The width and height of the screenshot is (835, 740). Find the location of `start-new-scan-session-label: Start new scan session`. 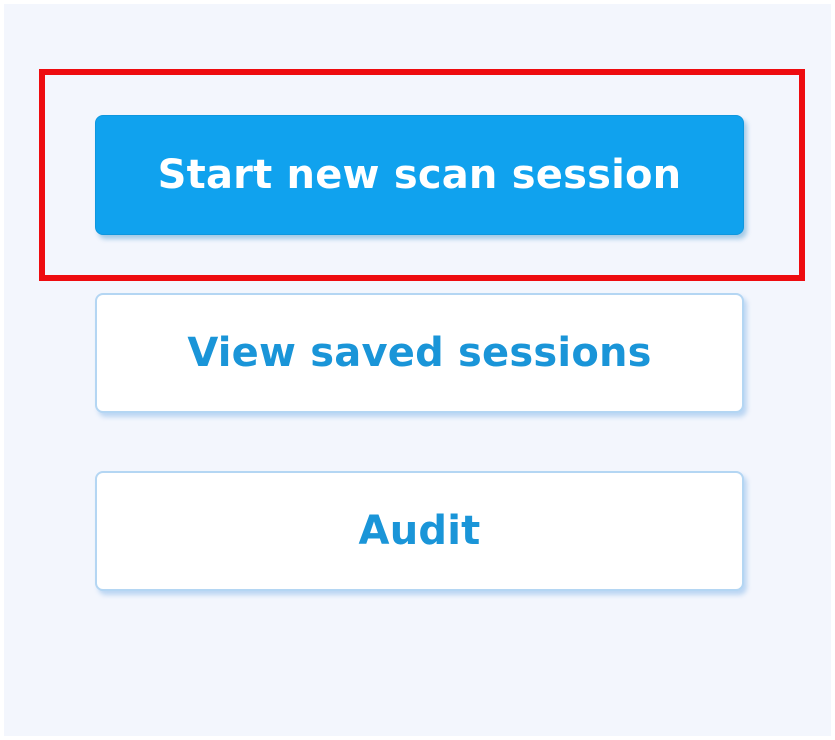

start-new-scan-session-label: Start new scan session is located at coordinates (419, 175).